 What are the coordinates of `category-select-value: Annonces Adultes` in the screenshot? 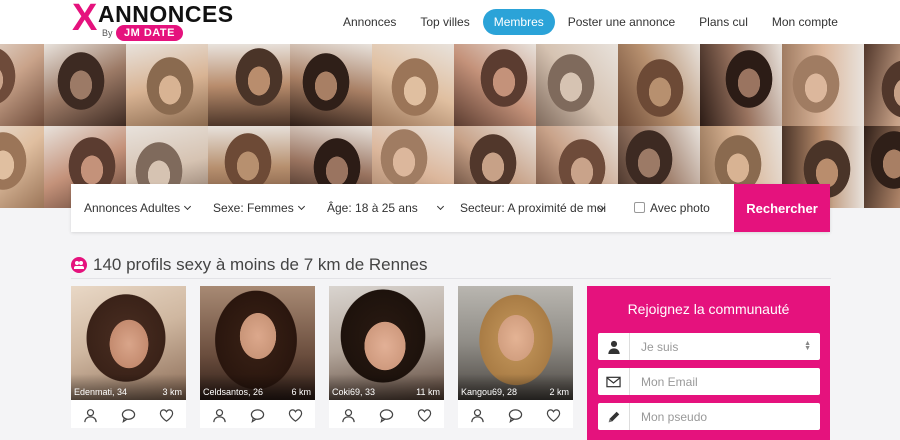 It's located at (132, 208).